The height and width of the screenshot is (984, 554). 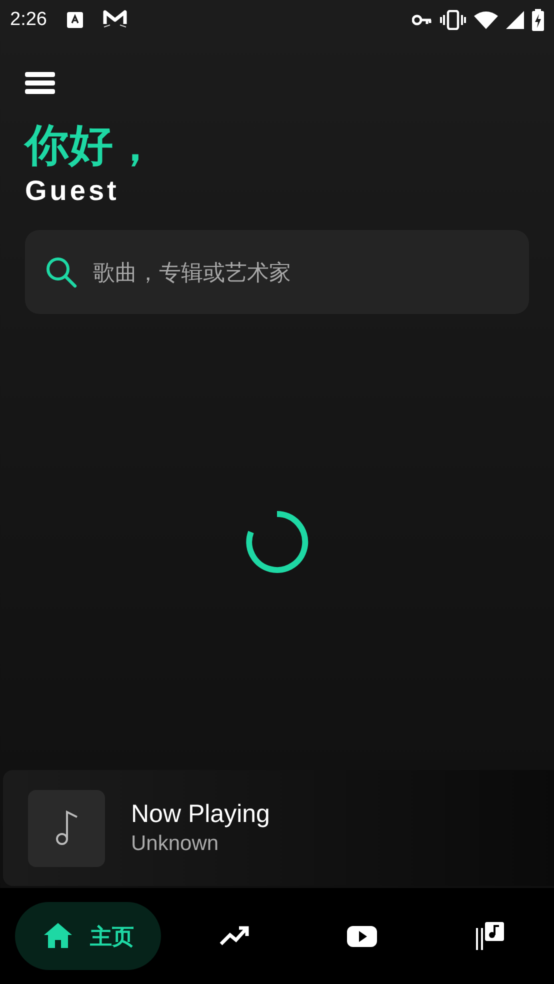 What do you see at coordinates (200, 814) in the screenshot?
I see `track-title: Now Playing` at bounding box center [200, 814].